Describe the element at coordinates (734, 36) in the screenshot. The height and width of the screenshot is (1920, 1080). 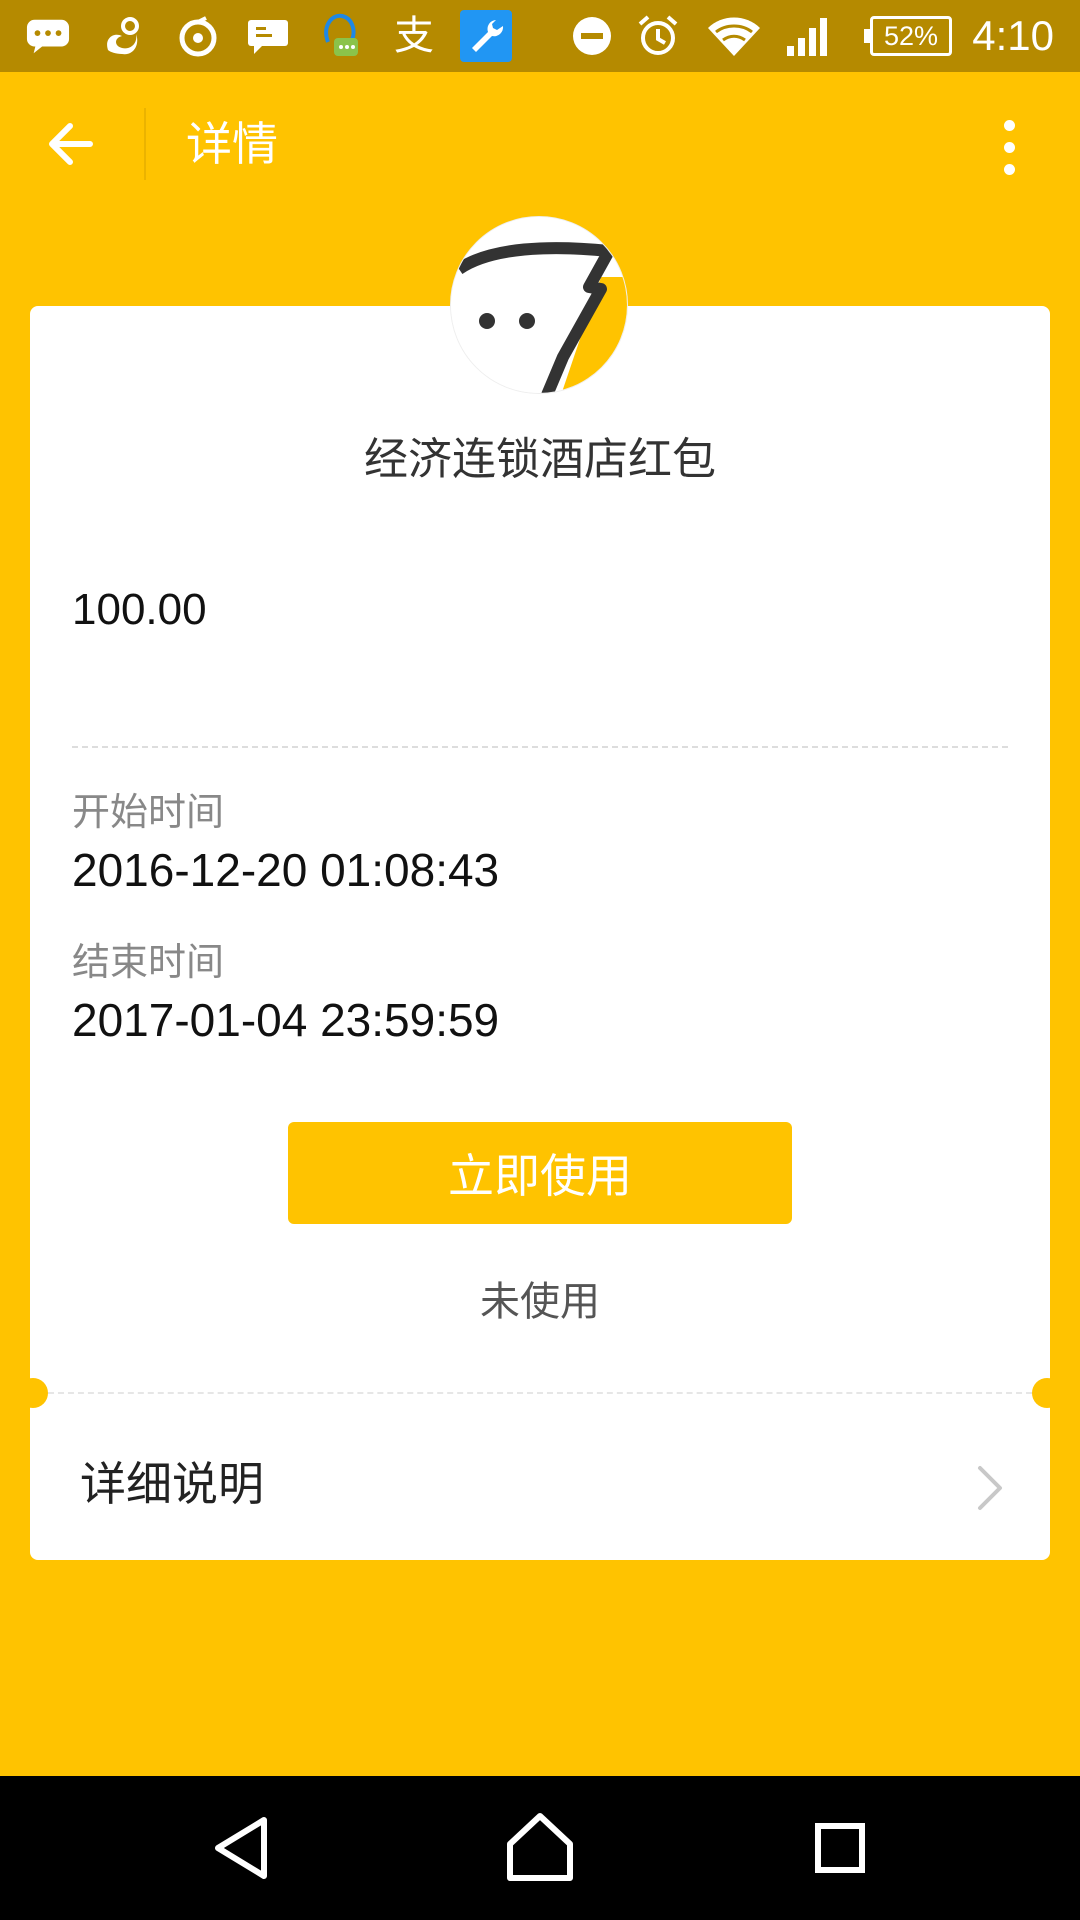
I see `wifi-icon` at that location.